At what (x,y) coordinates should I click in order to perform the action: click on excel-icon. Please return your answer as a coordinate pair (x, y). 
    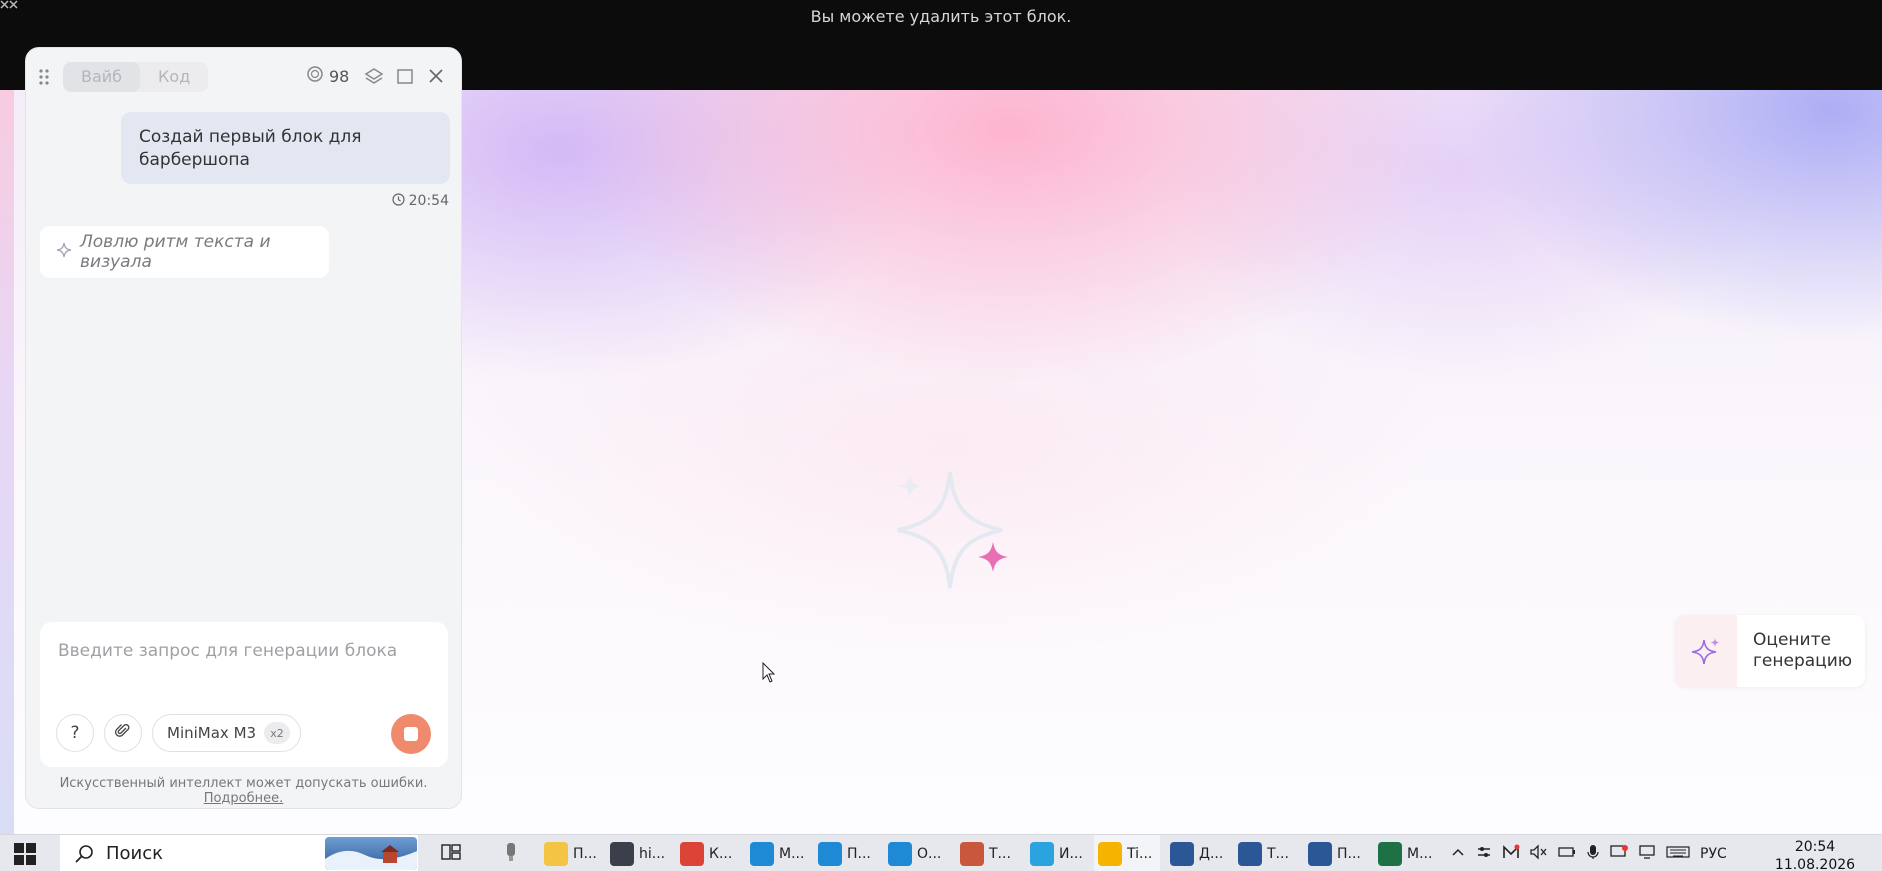
    Looking at the image, I should click on (1390, 853).